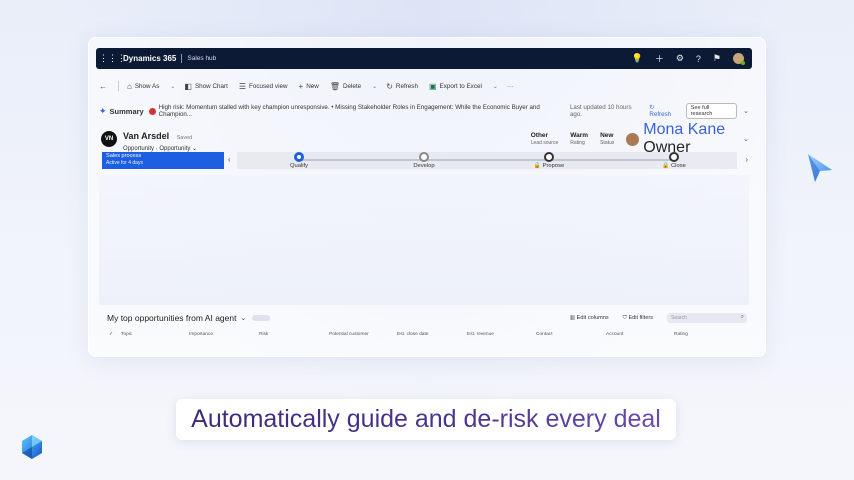  What do you see at coordinates (389, 86) in the screenshot?
I see `refresh-icon: ↻` at bounding box center [389, 86].